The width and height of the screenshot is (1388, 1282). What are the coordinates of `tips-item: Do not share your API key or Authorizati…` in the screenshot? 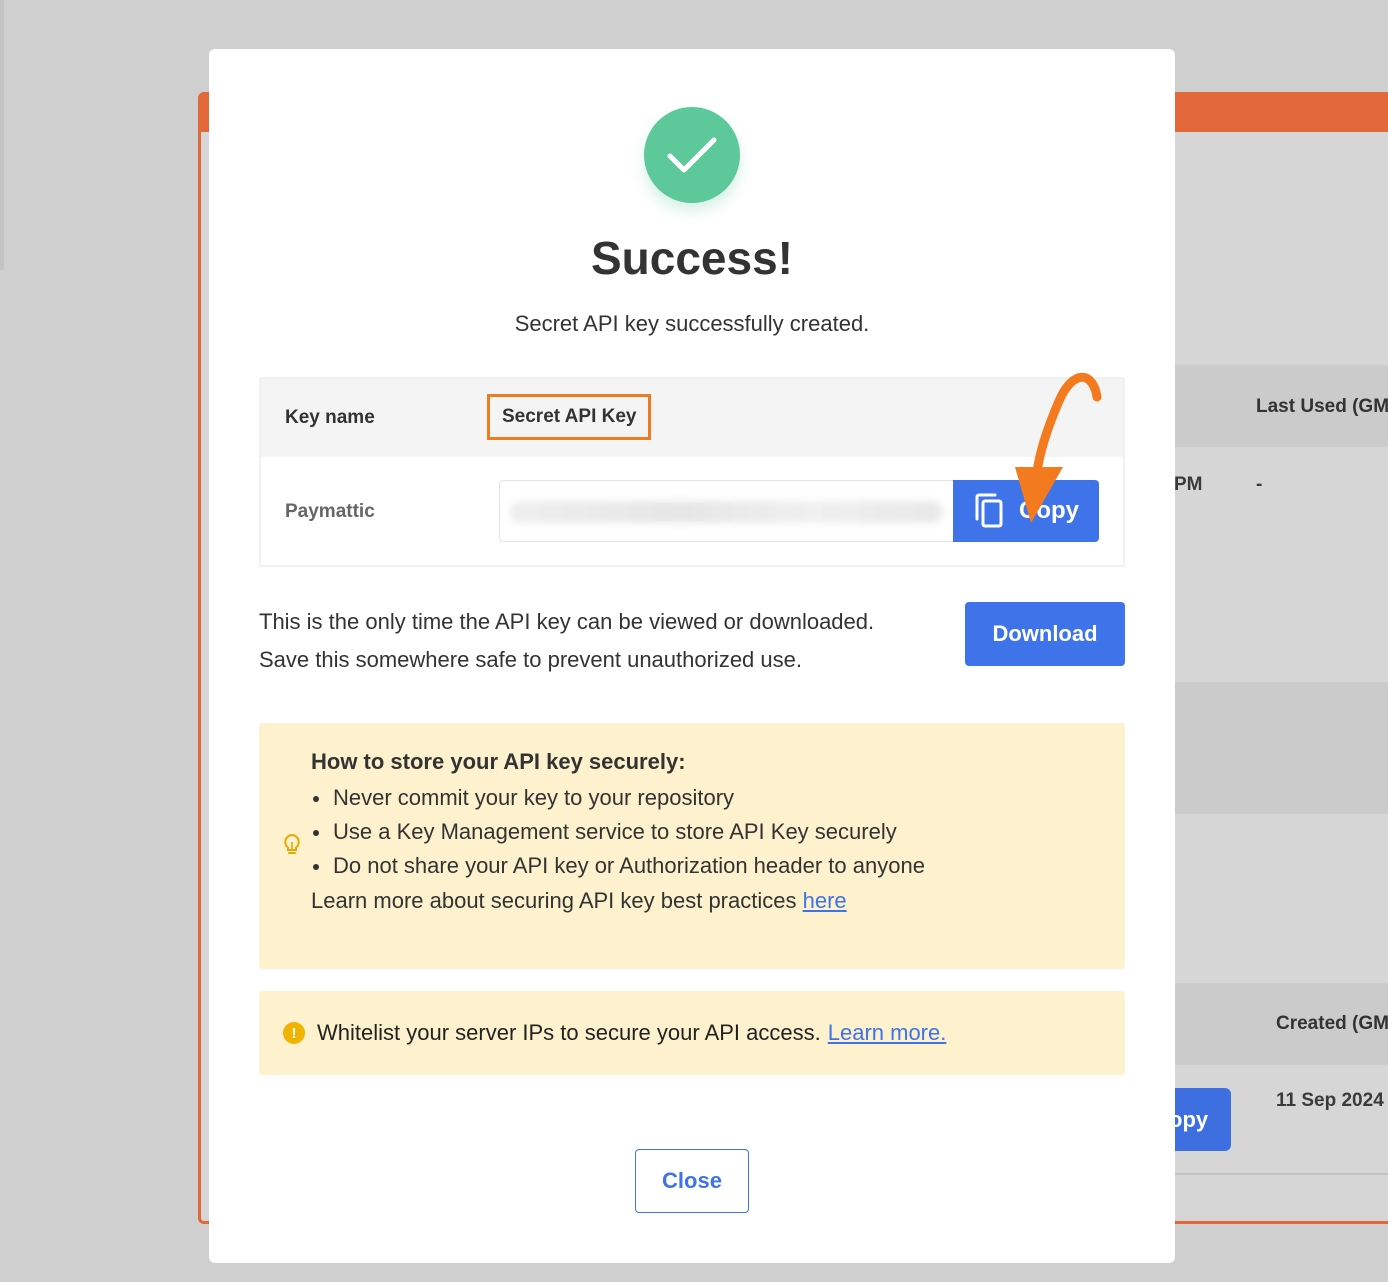 It's located at (618, 866).